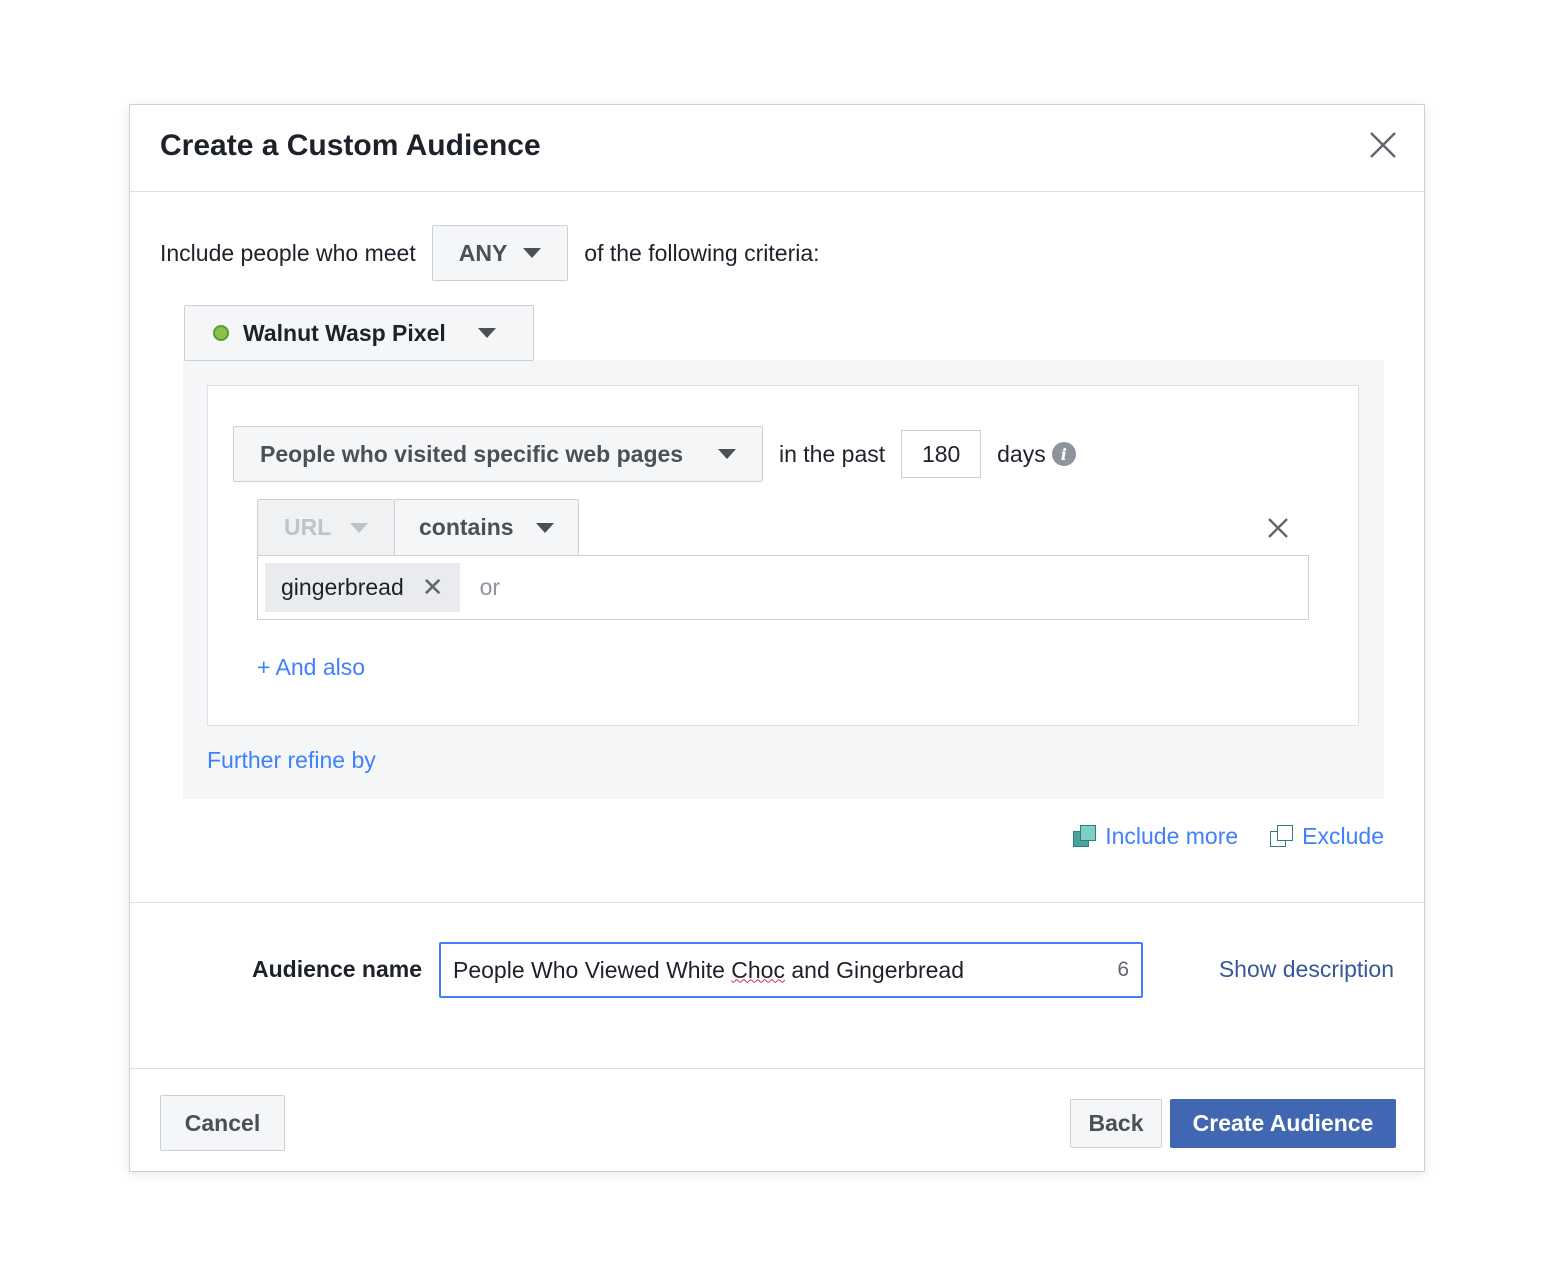 The image size is (1554, 1276). I want to click on exclude-link: Exclude, so click(1327, 836).